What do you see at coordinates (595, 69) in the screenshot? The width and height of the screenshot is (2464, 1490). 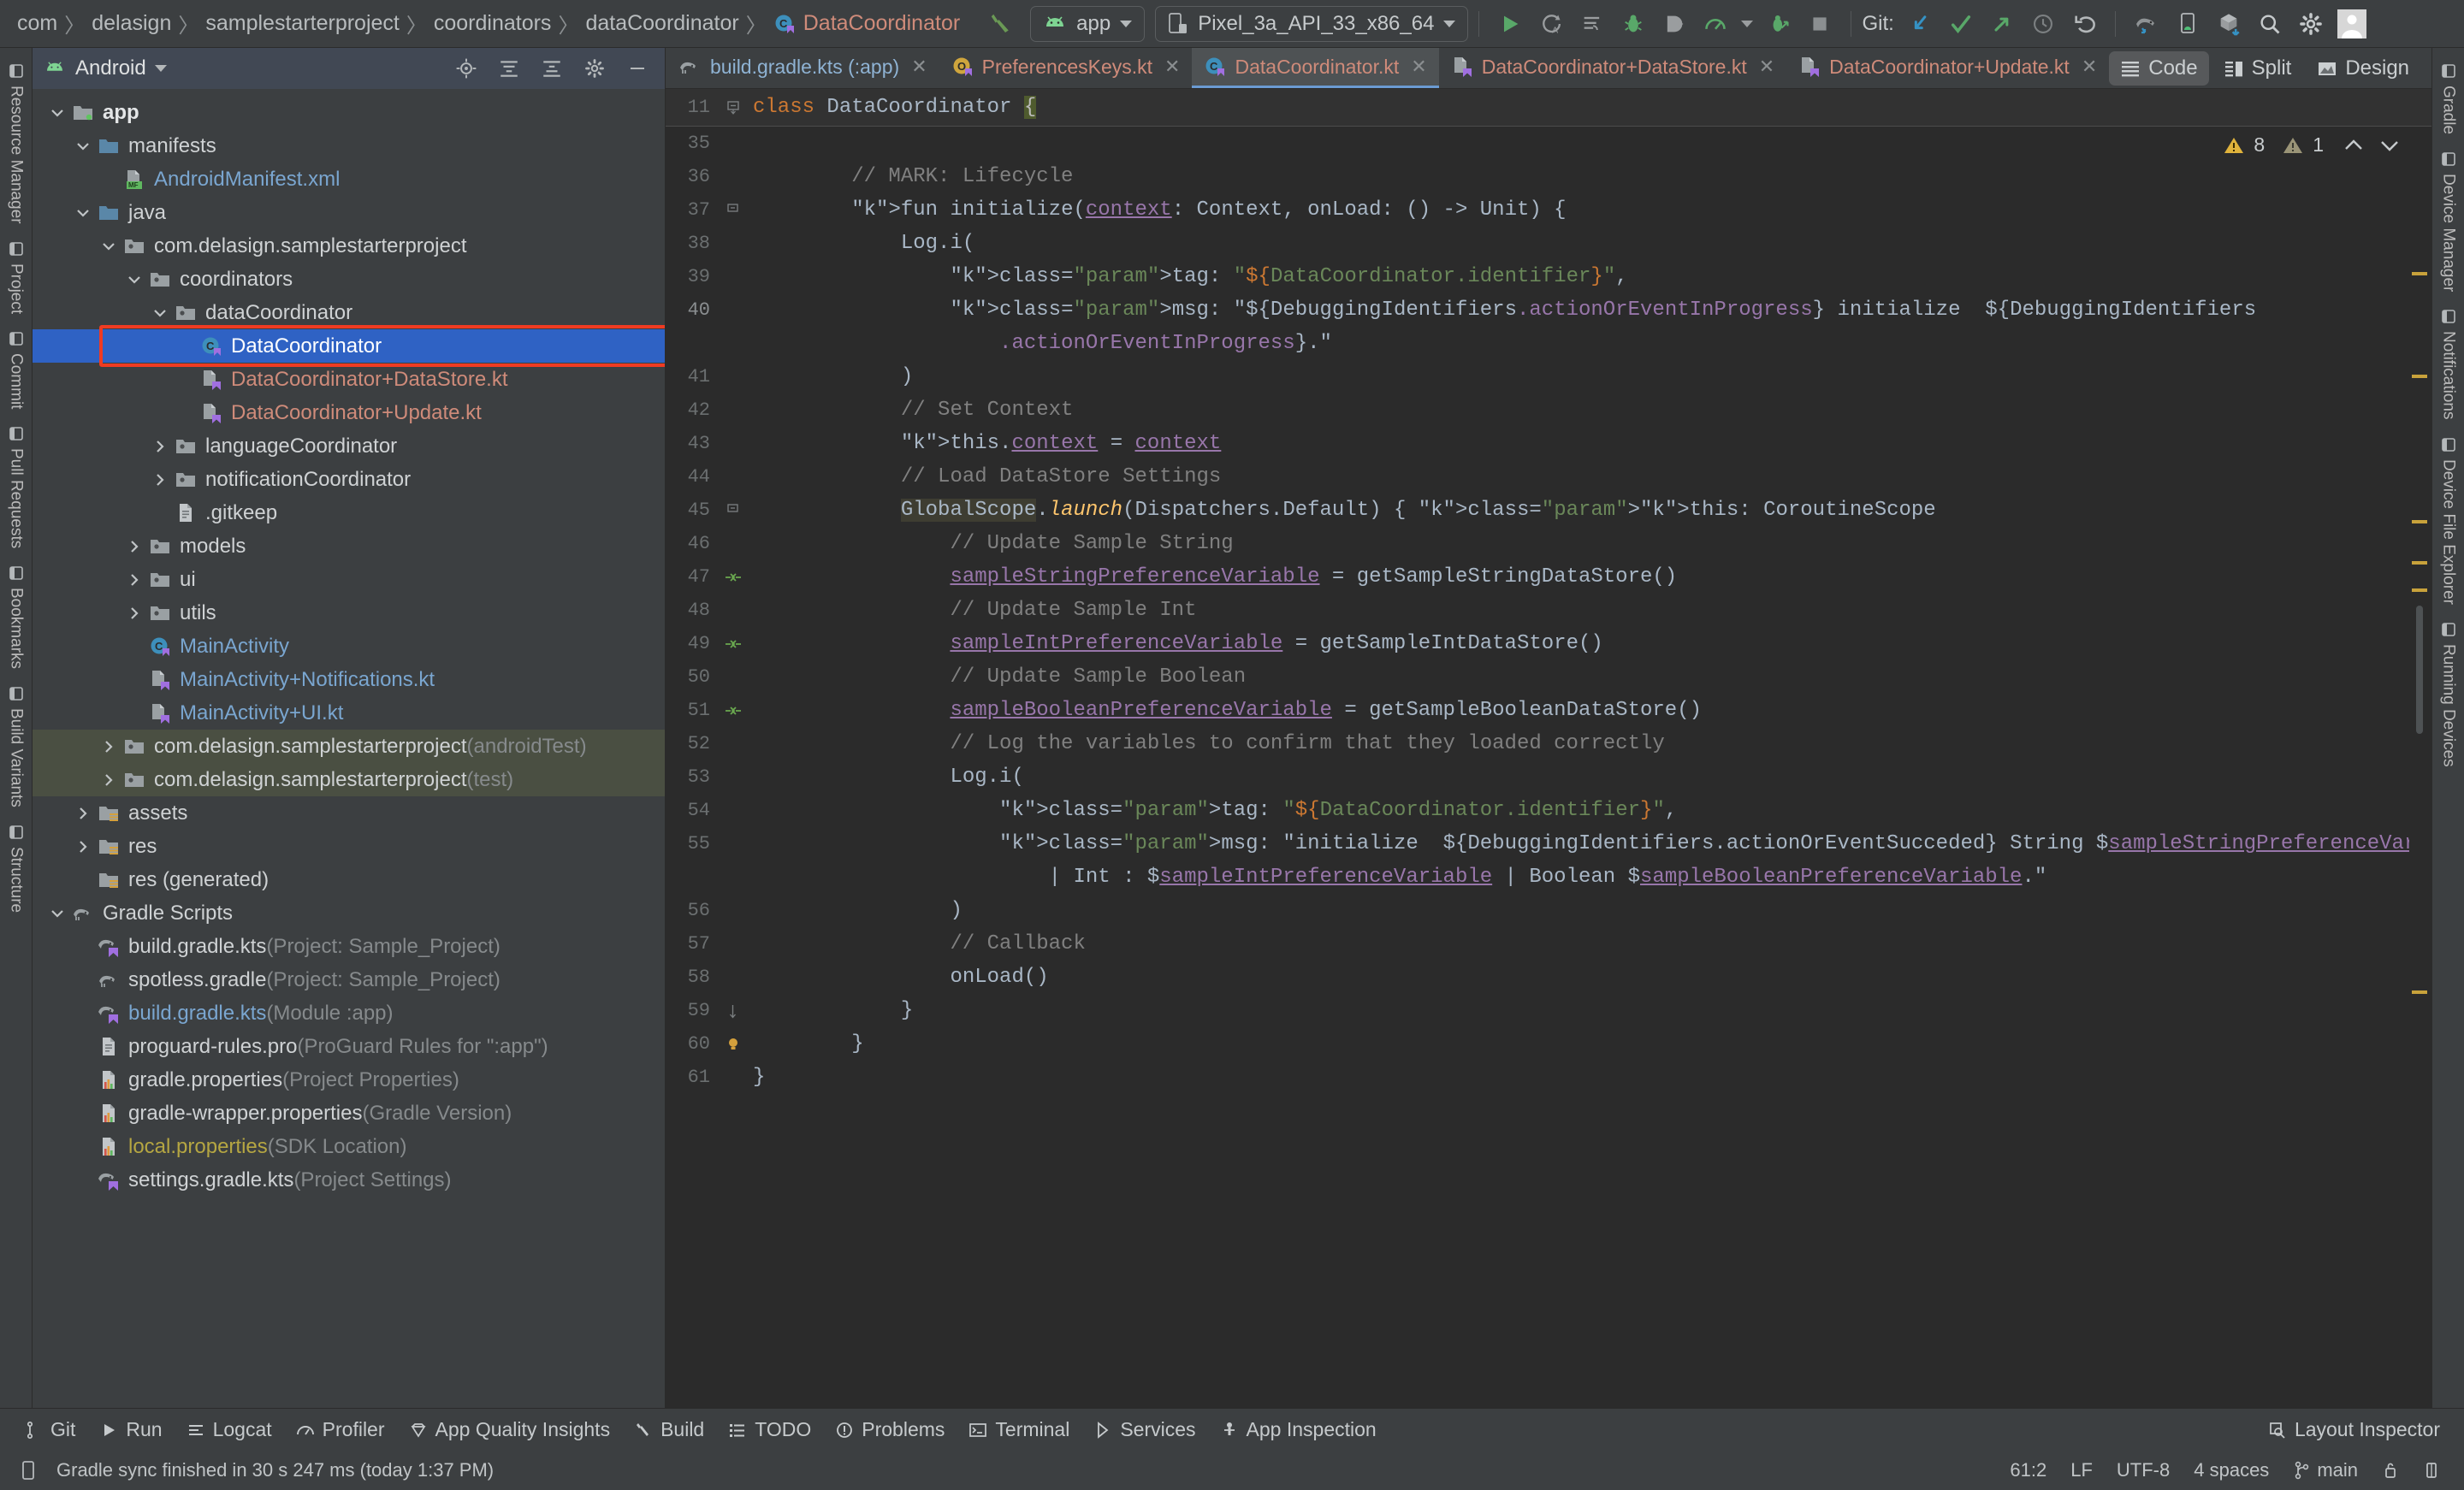 I see `gear-icon` at bounding box center [595, 69].